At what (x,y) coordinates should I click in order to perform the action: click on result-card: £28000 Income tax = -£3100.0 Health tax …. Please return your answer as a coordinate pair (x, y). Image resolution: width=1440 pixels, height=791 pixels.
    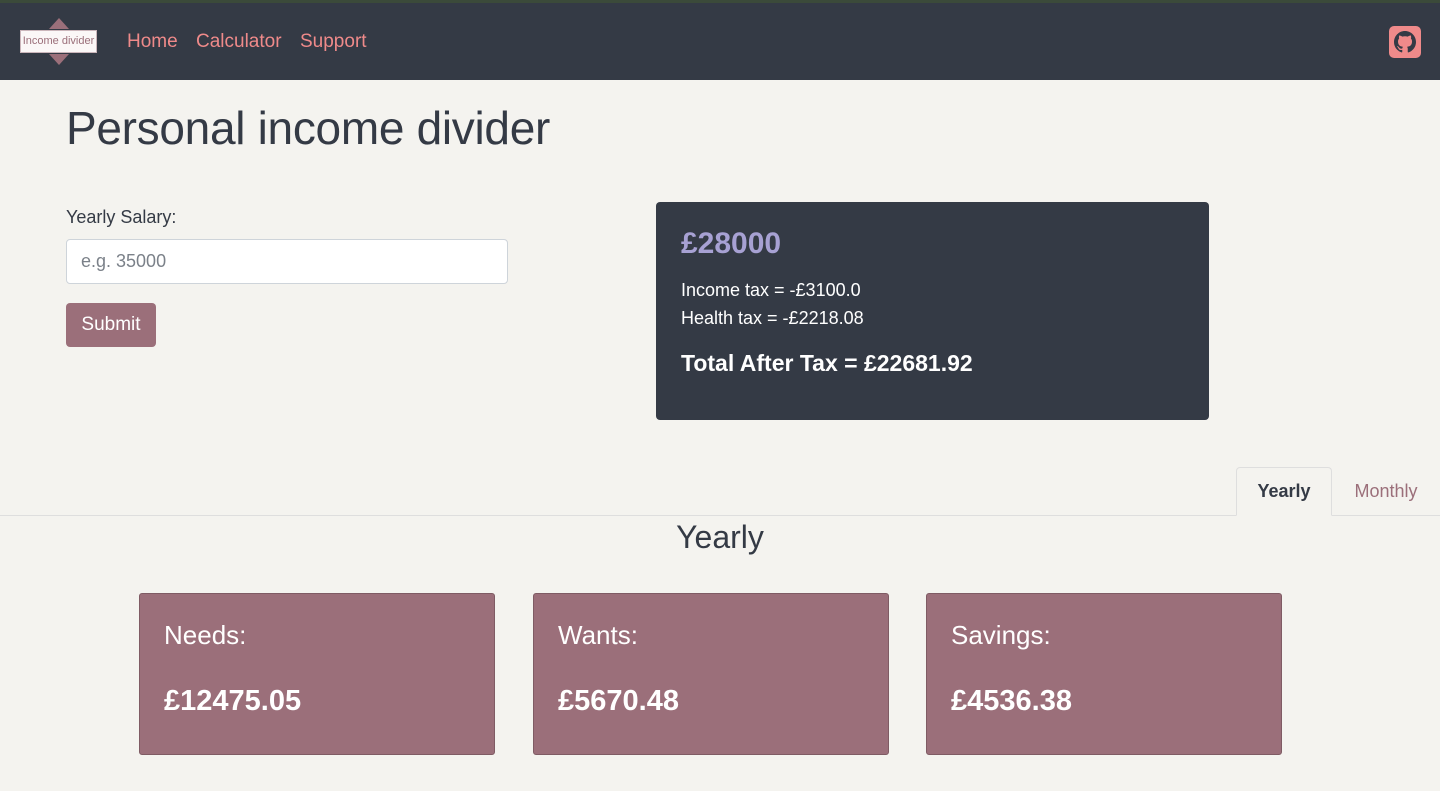
    Looking at the image, I should click on (932, 311).